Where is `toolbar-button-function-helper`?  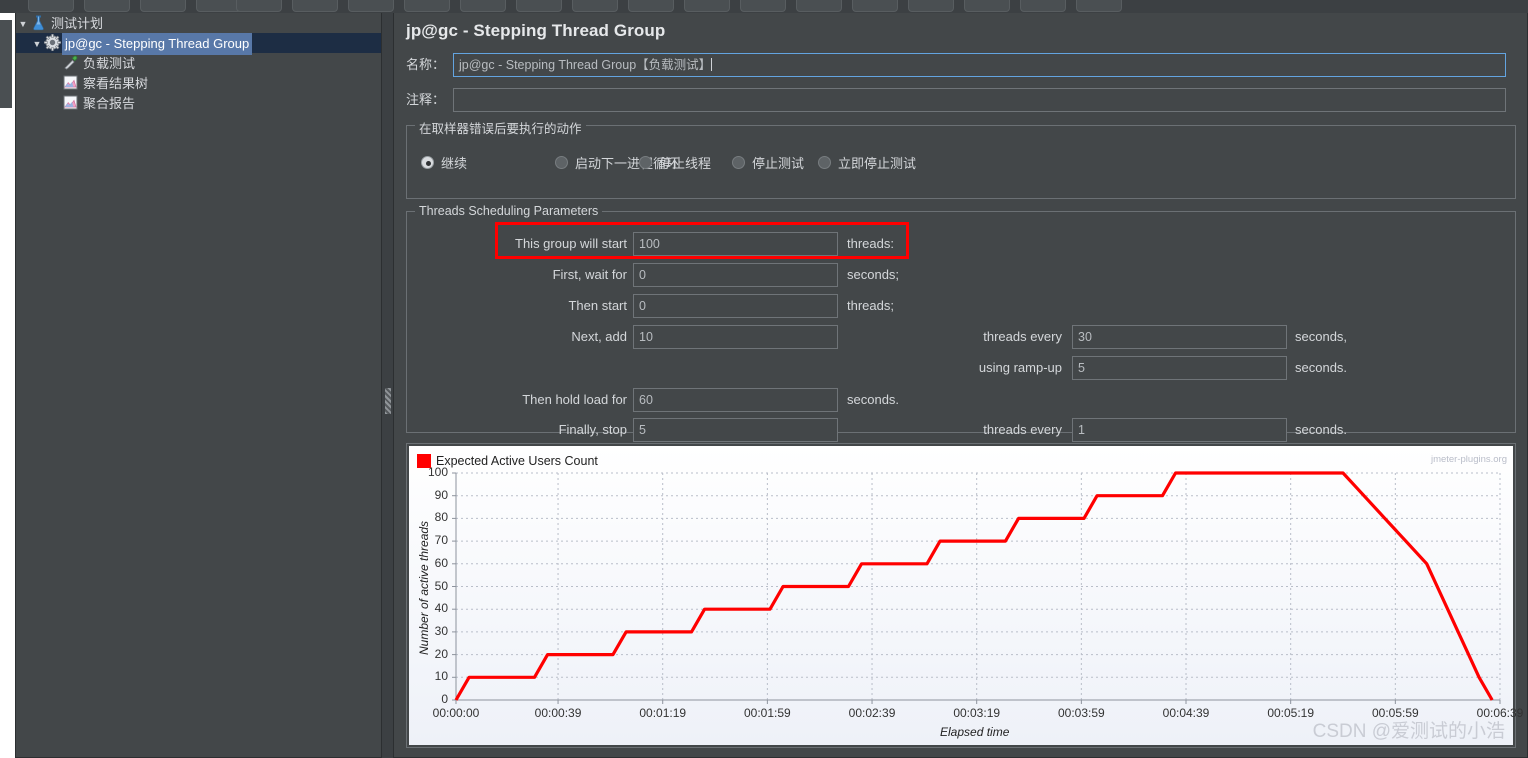
toolbar-button-function-helper is located at coordinates (1099, 6).